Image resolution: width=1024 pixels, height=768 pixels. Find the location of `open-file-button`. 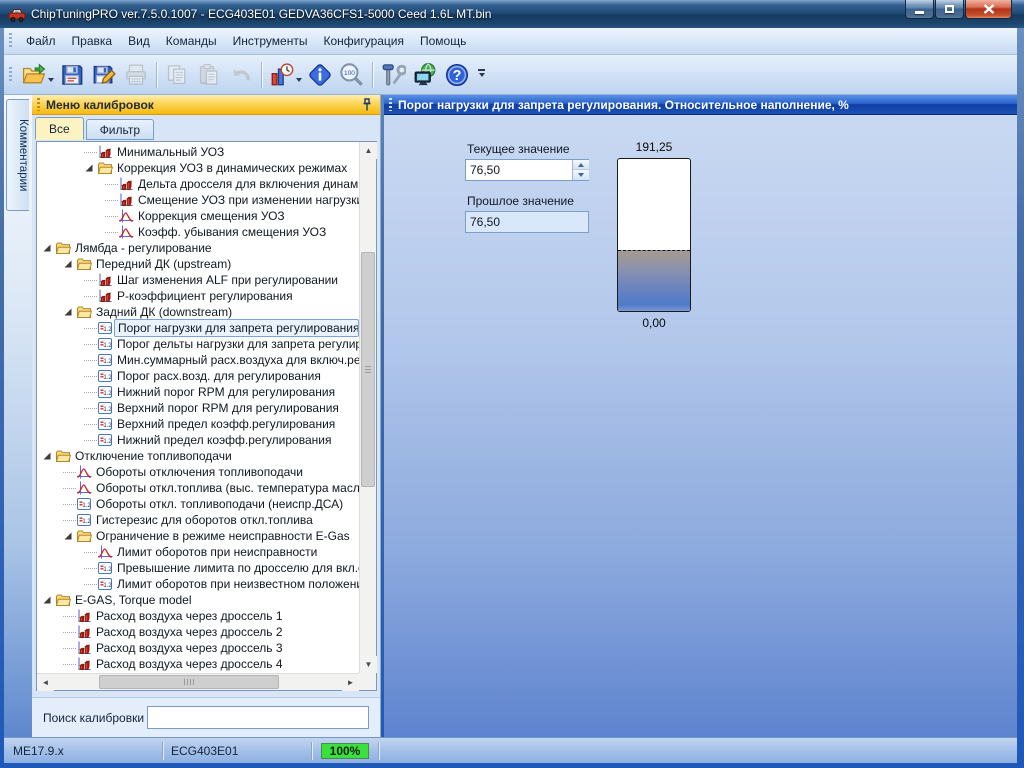

open-file-button is located at coordinates (34, 75).